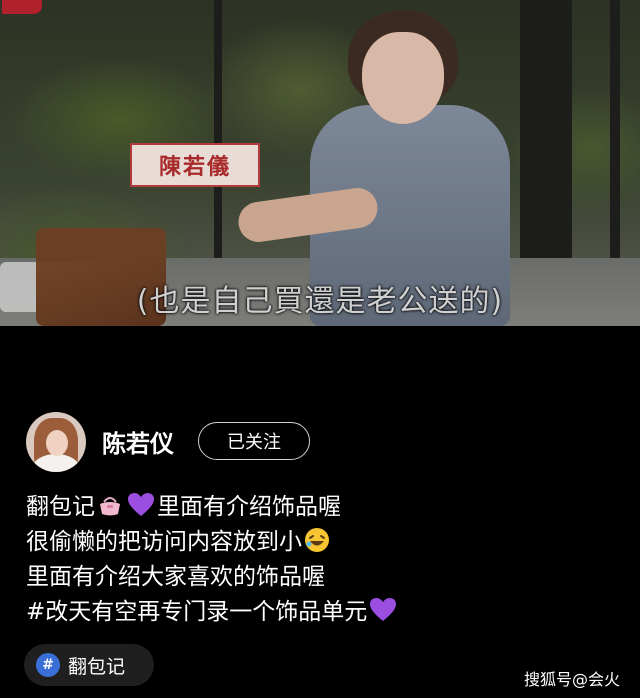  What do you see at coordinates (101, 245) in the screenshot?
I see `handbag-flap` at bounding box center [101, 245].